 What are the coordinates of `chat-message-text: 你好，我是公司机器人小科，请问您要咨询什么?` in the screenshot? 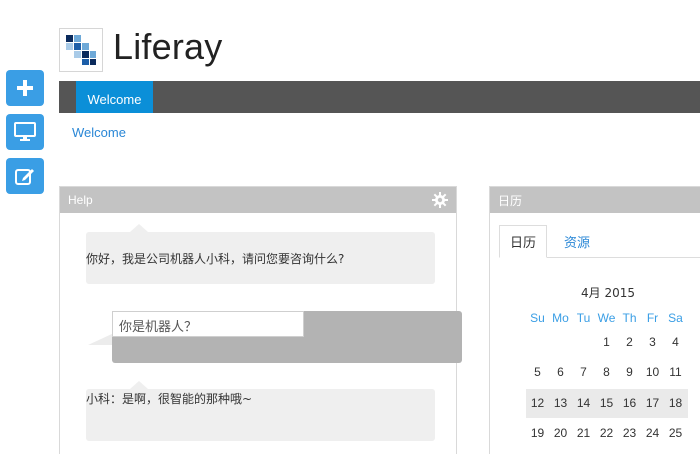 It's located at (215, 259).